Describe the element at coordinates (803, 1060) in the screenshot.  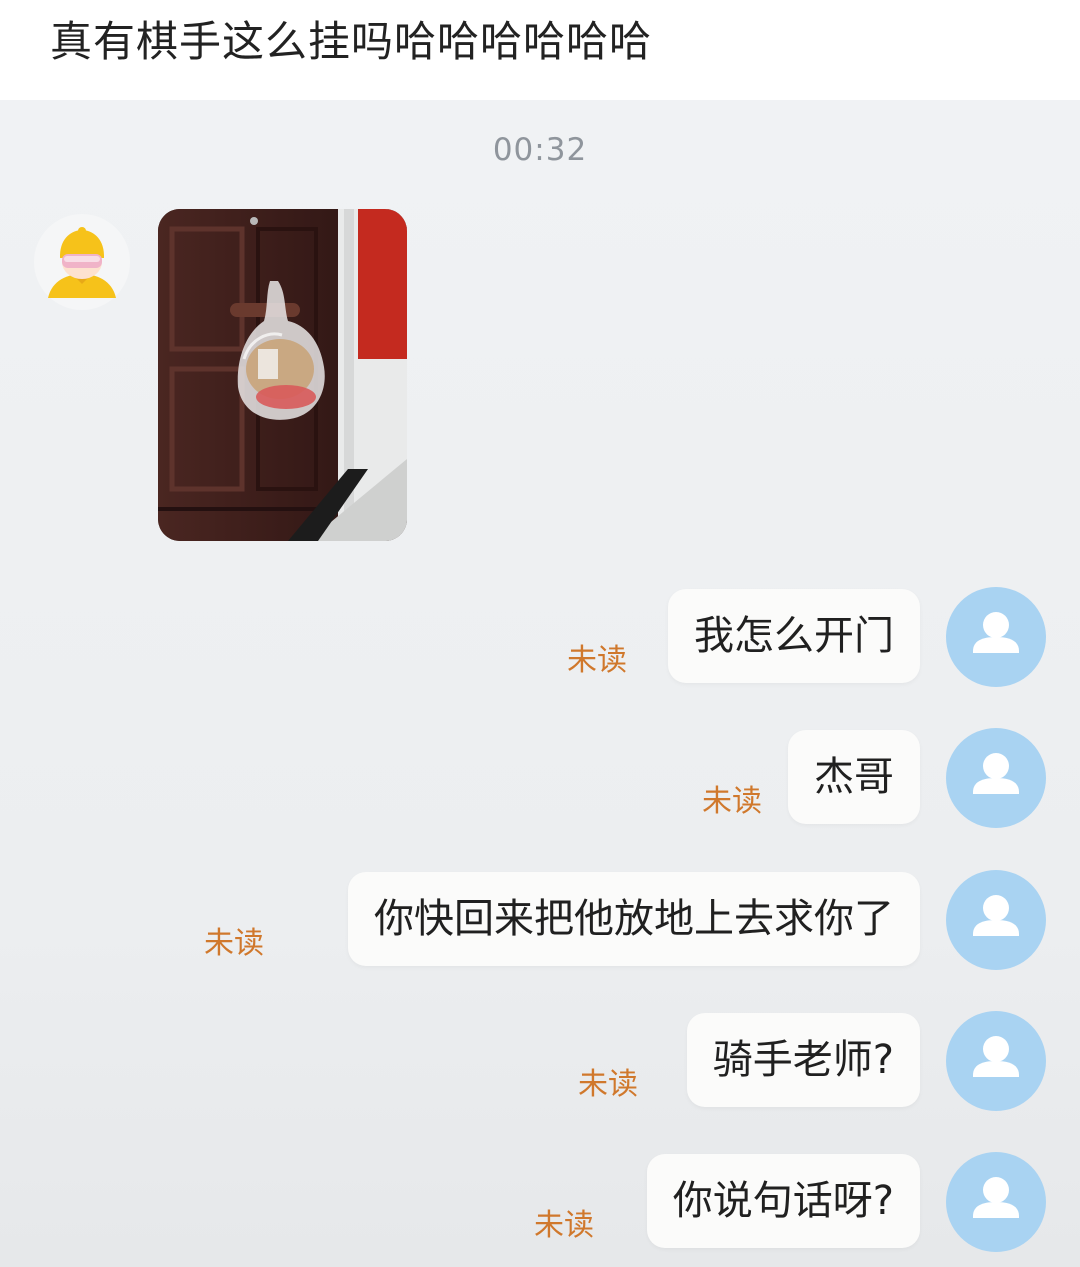
I see `message-bubble: 骑手老师?` at that location.